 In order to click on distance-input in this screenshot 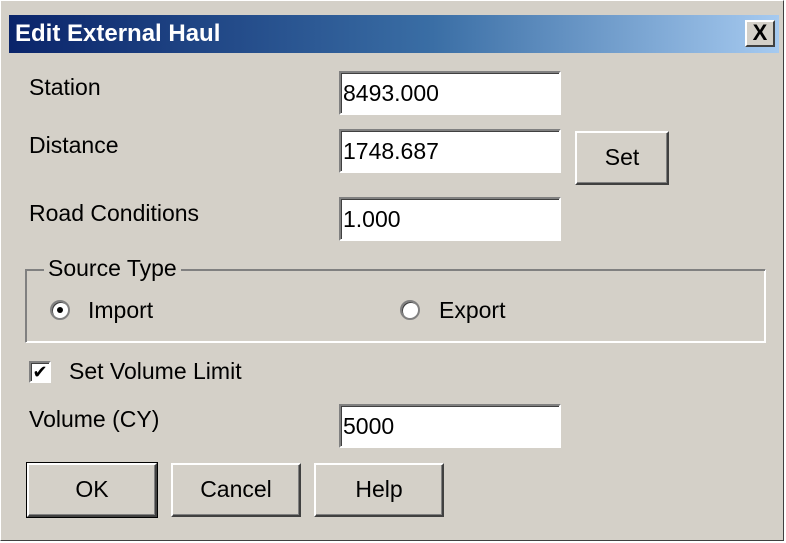, I will do `click(450, 151)`.